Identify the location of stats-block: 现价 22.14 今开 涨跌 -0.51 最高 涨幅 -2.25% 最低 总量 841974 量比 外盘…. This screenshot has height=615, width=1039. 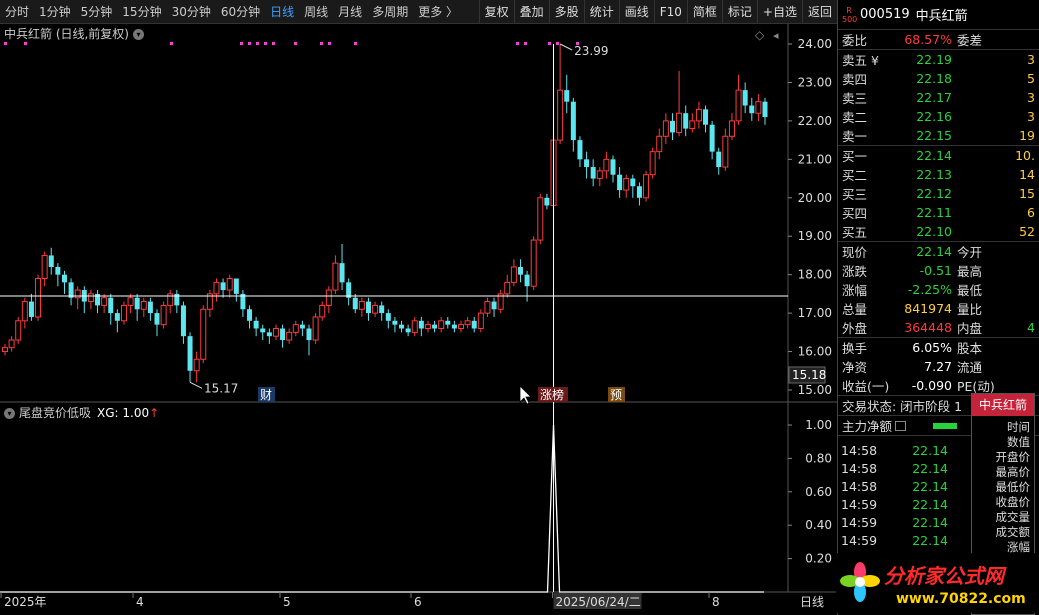
(938, 290).